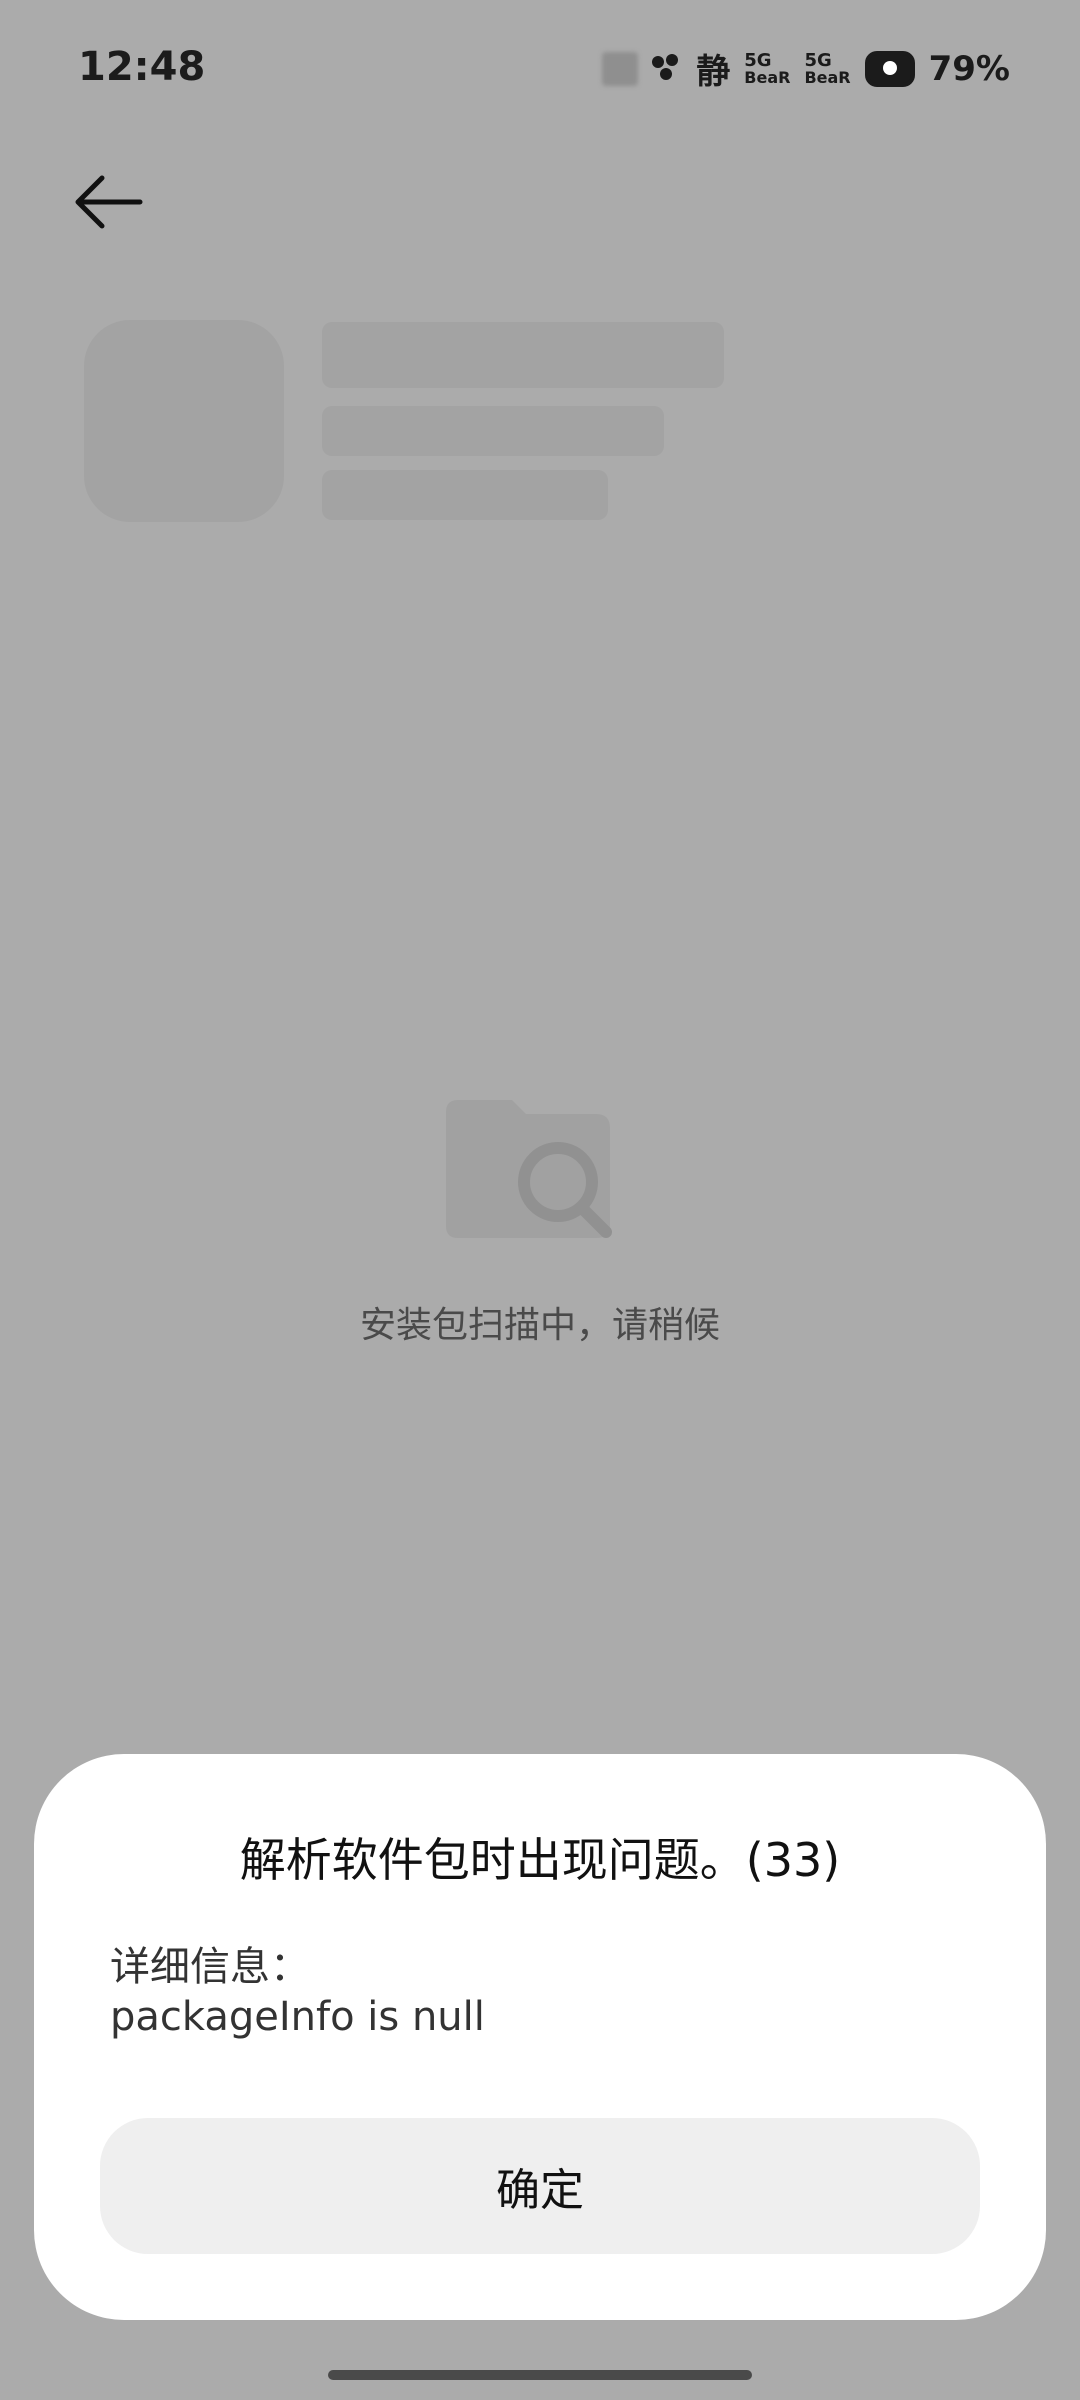 This screenshot has height=2400, width=1080. What do you see at coordinates (827, 77) in the screenshot?
I see `signal-2-brand: BeaR` at bounding box center [827, 77].